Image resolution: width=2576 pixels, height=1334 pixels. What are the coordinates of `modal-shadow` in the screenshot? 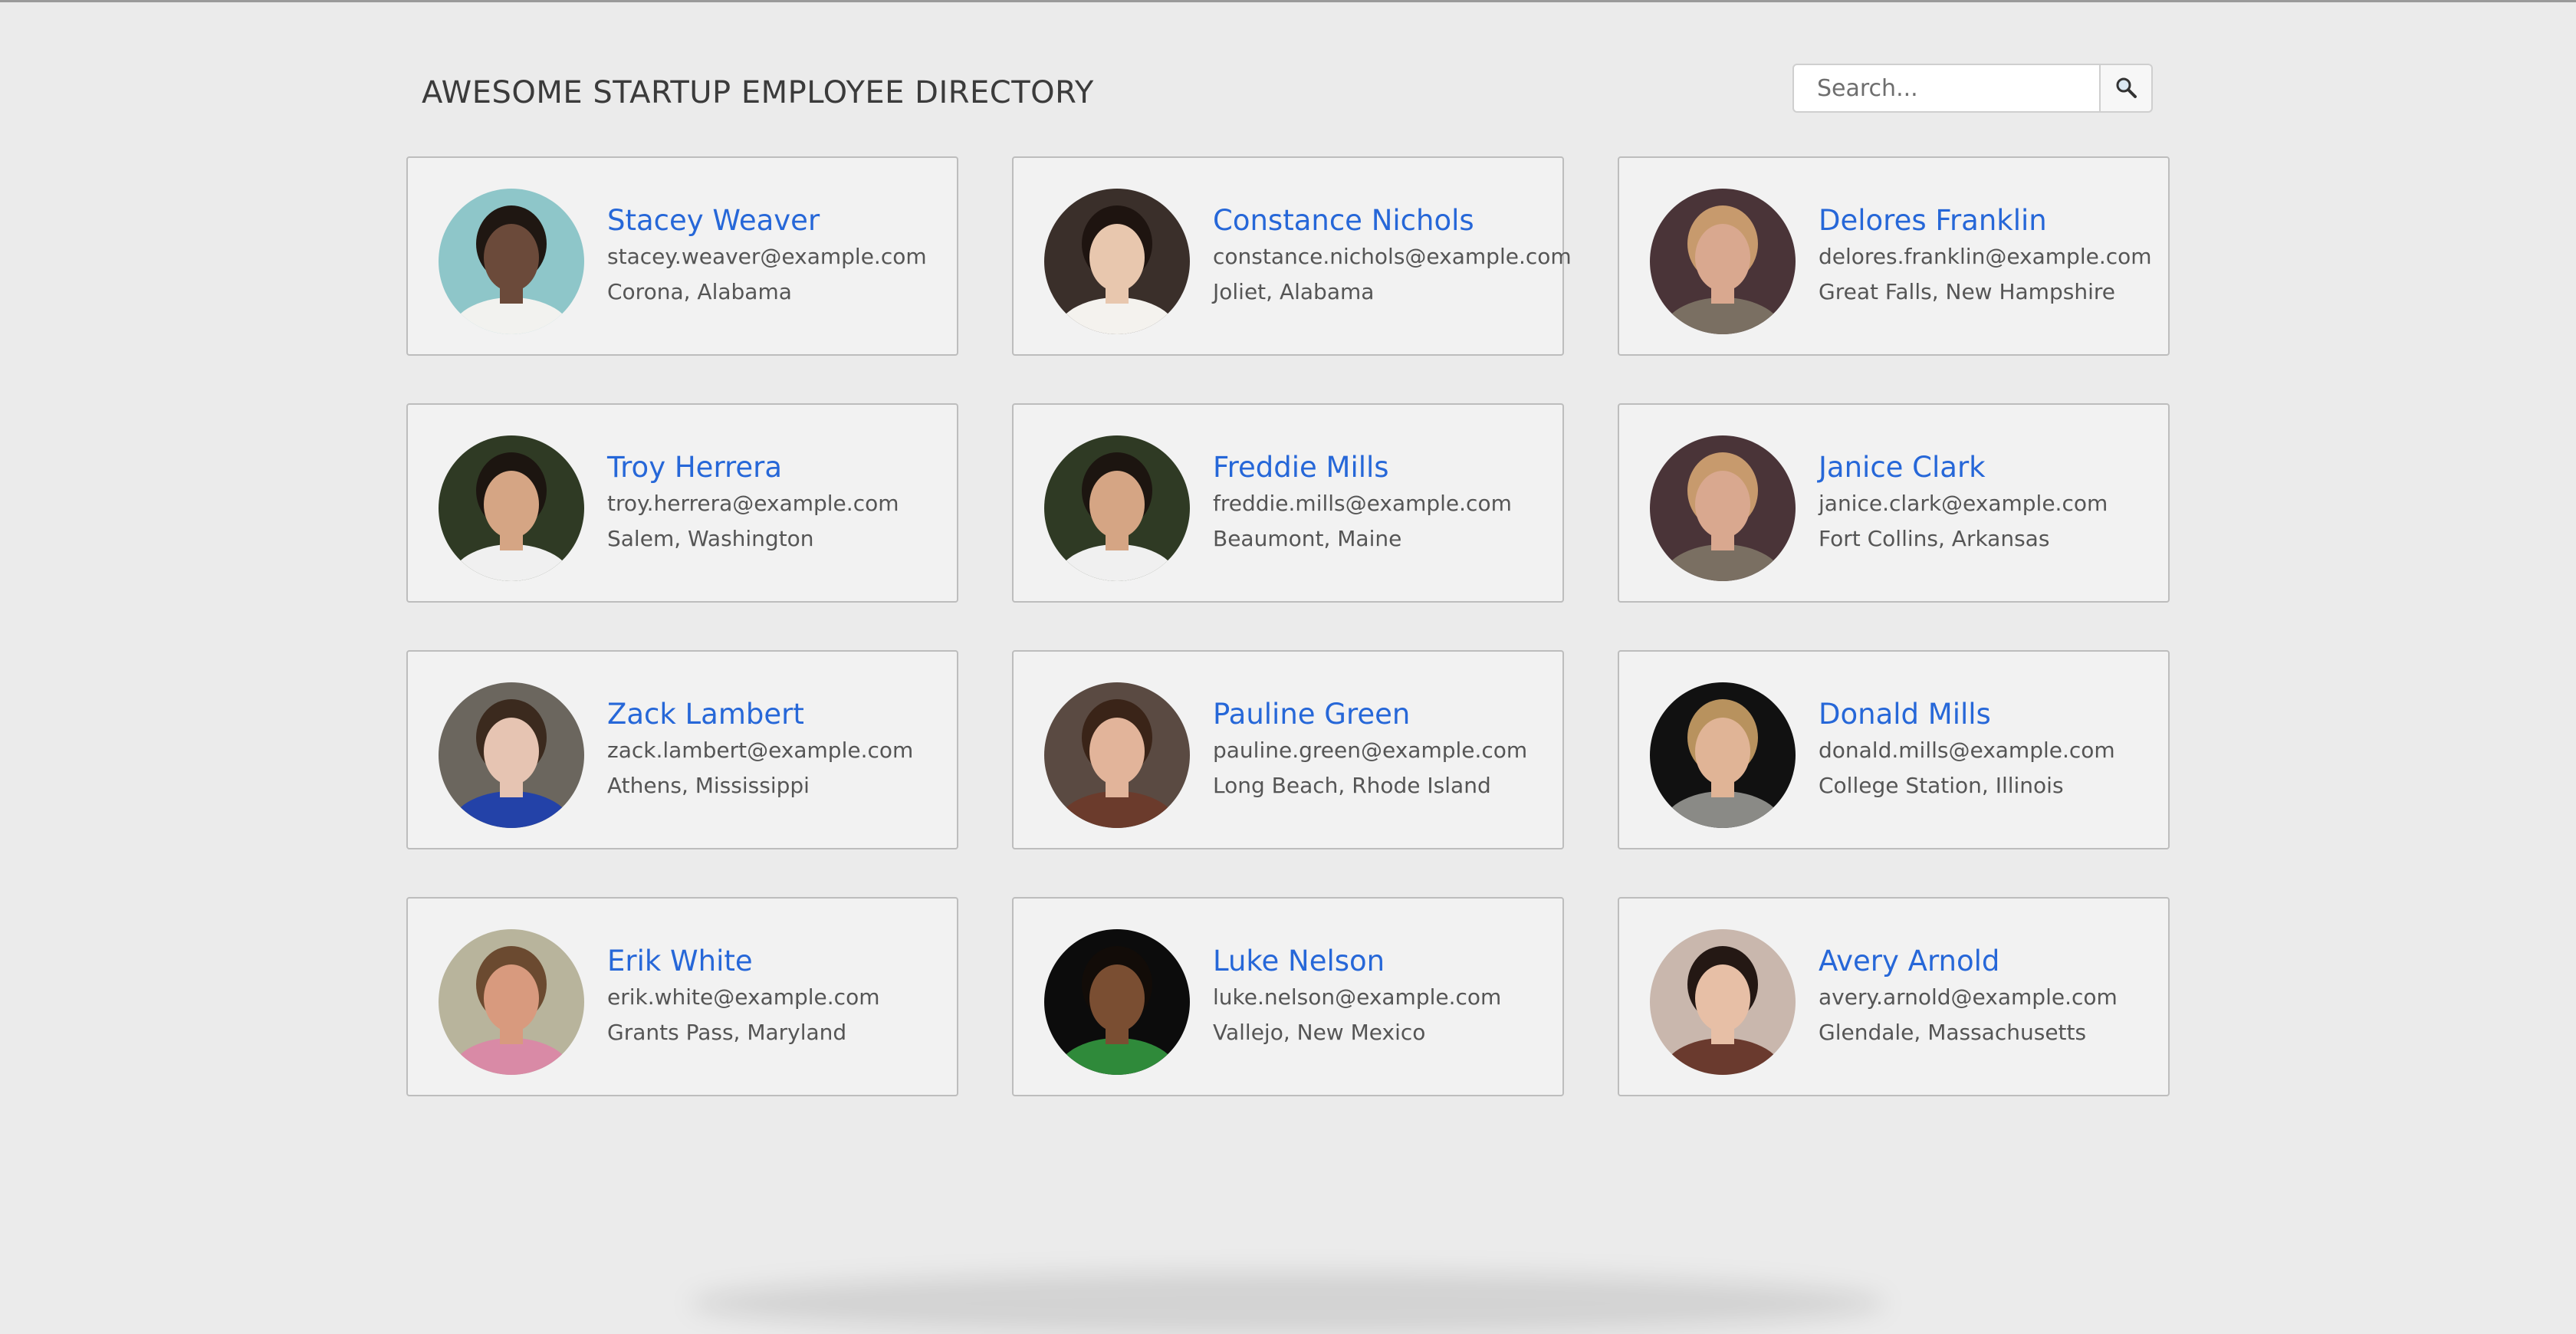 It's located at (1288, 1303).